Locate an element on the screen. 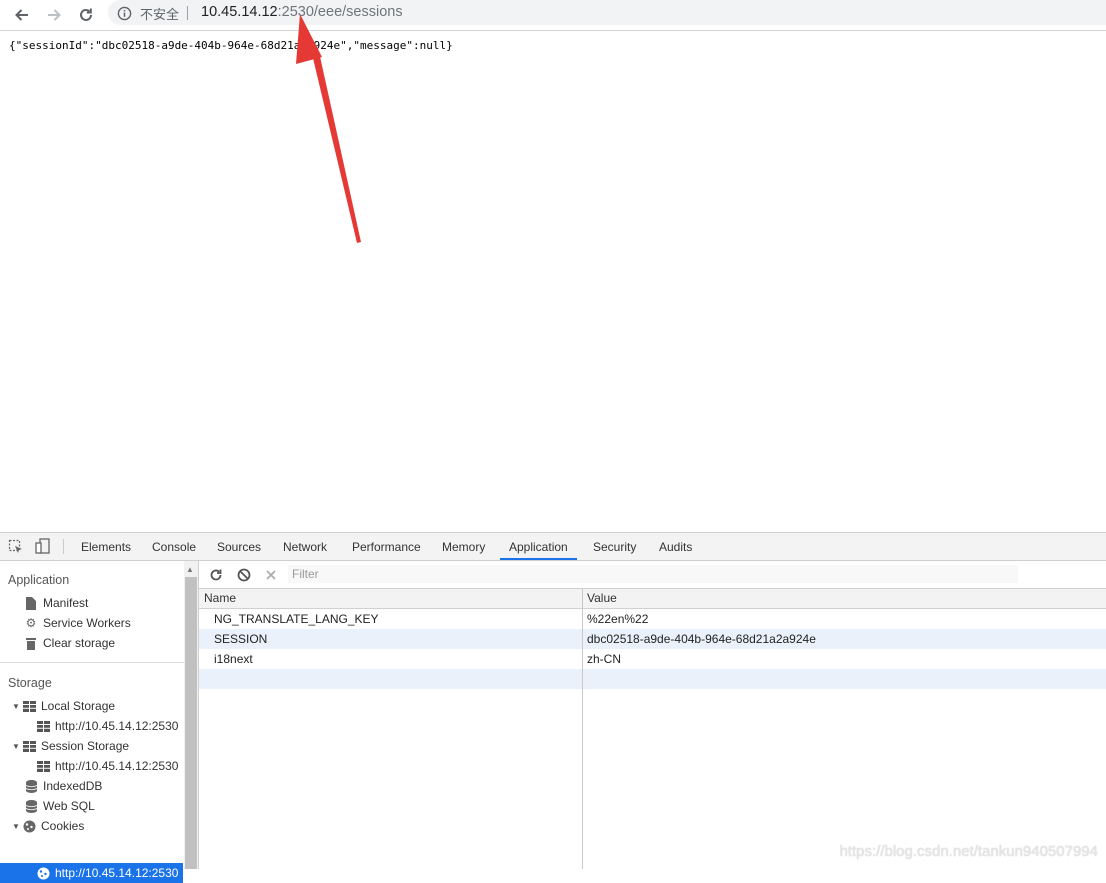 The image size is (1106, 883). sidebar-item-label: Service Workers is located at coordinates (87, 623).